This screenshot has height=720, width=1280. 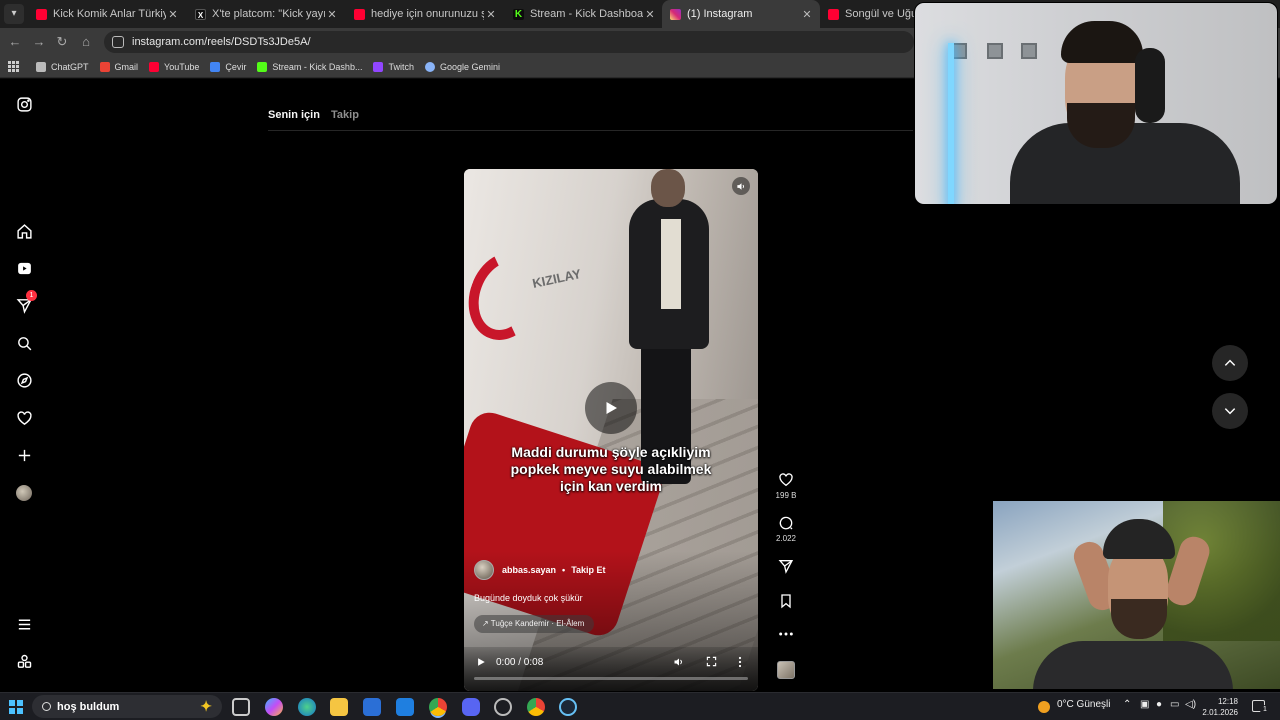 What do you see at coordinates (274, 707) in the screenshot?
I see `copilot-icon` at bounding box center [274, 707].